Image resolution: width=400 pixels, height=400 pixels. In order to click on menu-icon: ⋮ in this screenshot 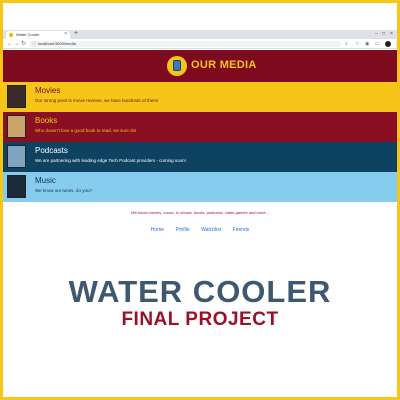, I will do `click(396, 44)`.